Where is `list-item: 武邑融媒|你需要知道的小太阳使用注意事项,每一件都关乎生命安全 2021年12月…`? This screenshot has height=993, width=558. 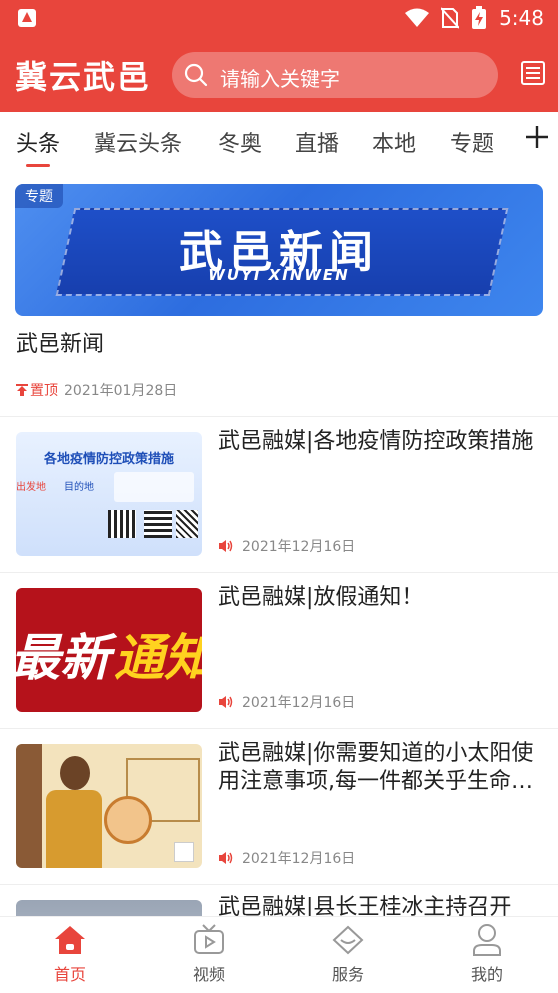 list-item: 武邑融媒|你需要知道的小太阳使用注意事项,每一件都关乎生命安全 2021年12月… is located at coordinates (279, 800).